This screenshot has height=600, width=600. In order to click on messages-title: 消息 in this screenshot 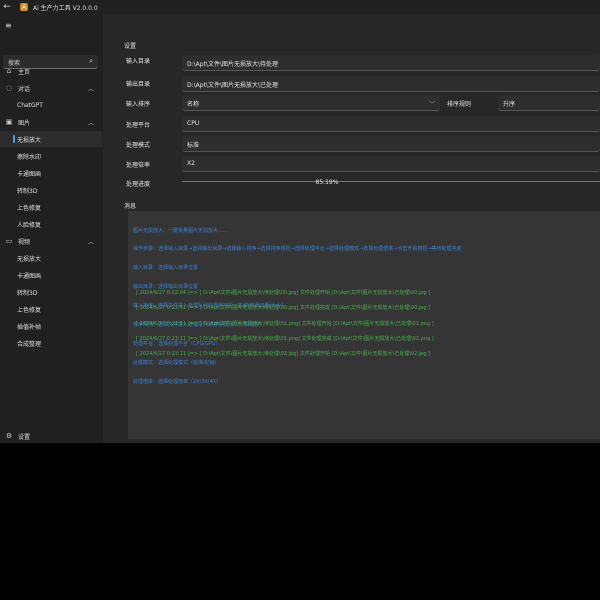, I will do `click(130, 206)`.